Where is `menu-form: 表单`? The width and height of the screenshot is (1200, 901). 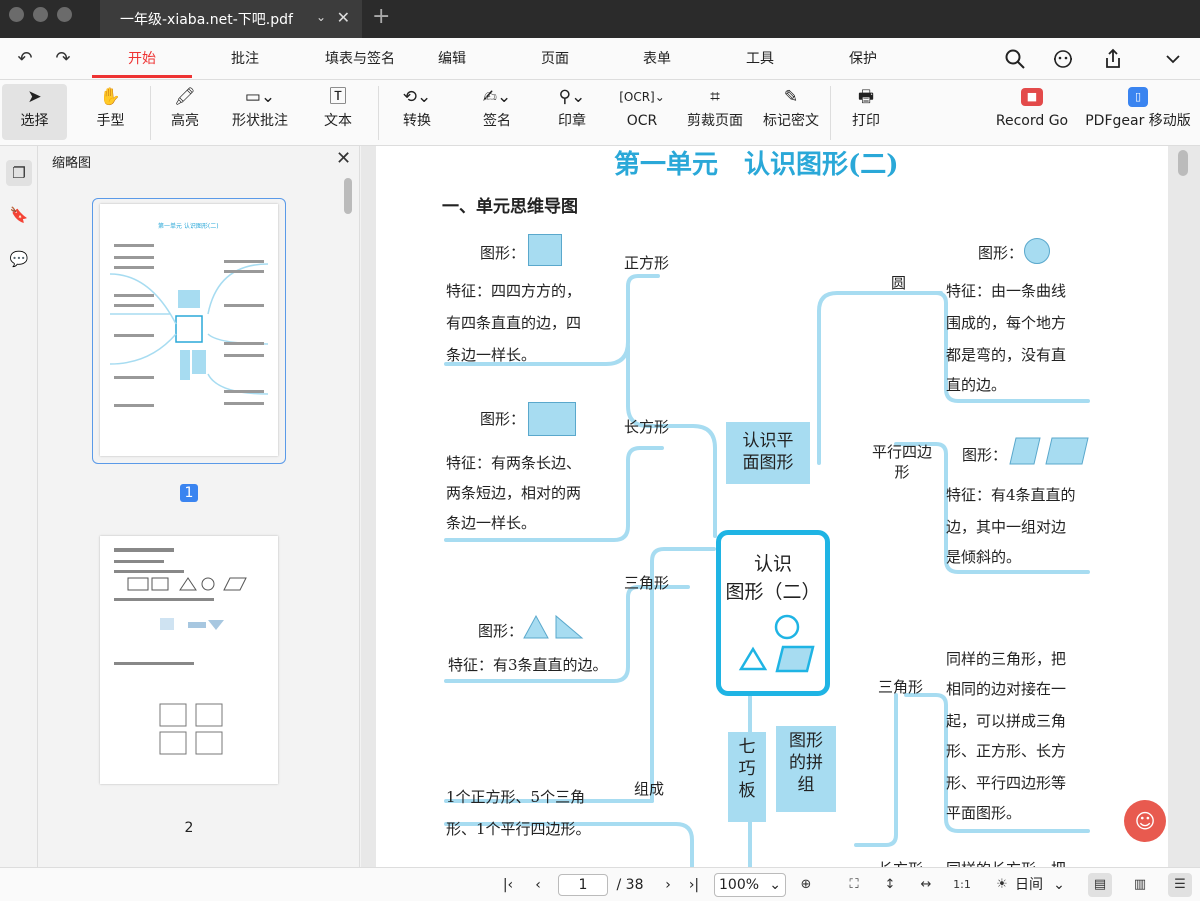 menu-form: 表单 is located at coordinates (657, 59).